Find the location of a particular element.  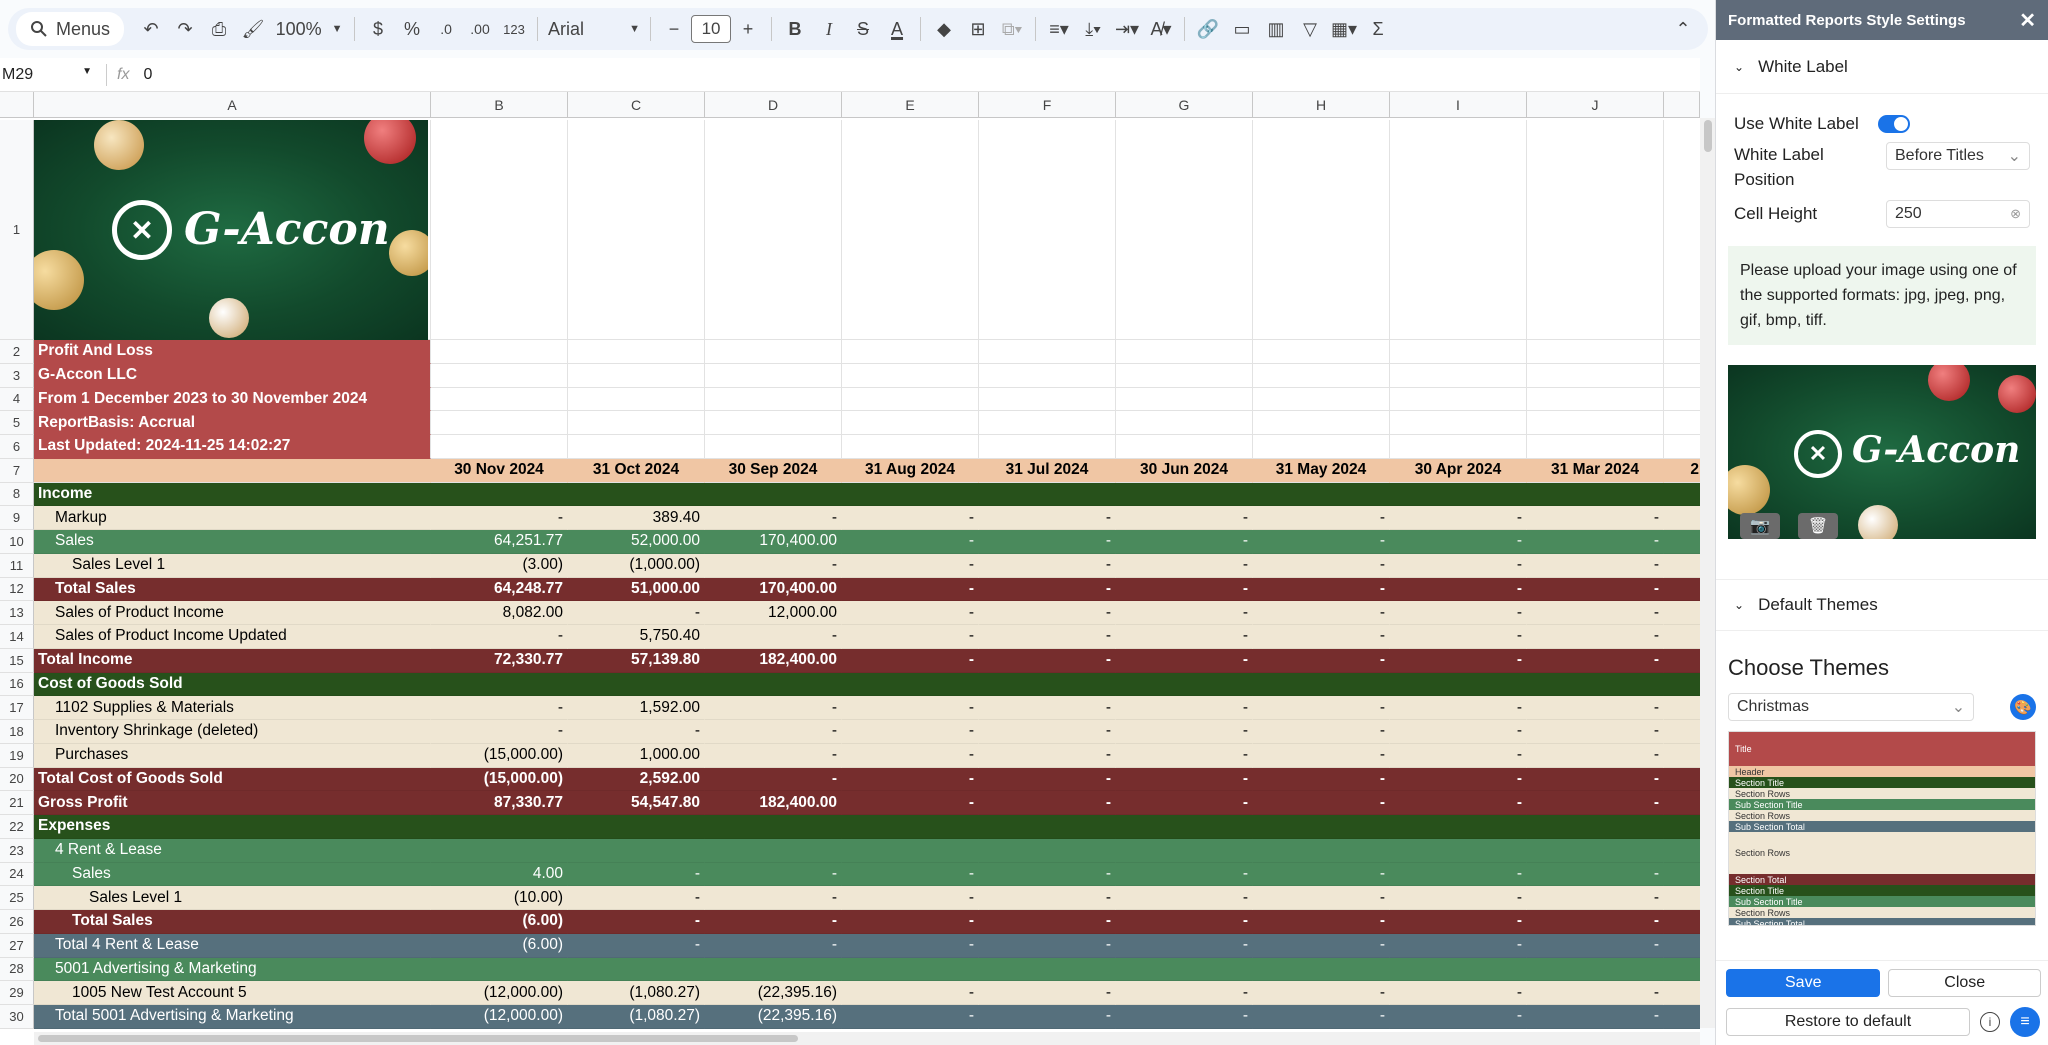

header-cell: 31 Oct 2024 is located at coordinates (636, 470).